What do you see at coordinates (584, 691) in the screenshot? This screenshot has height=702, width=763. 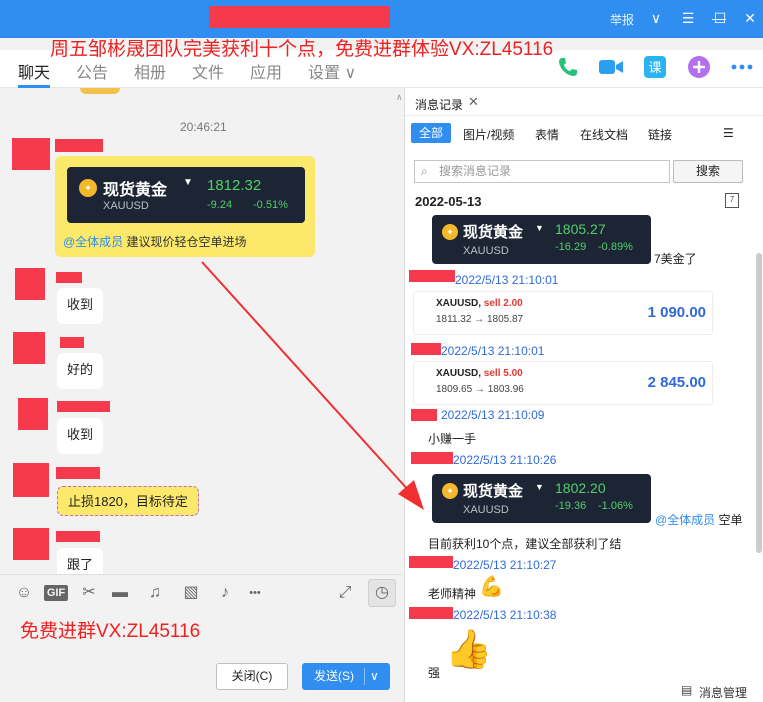 I see `history-footer: ▤ 消息管理` at bounding box center [584, 691].